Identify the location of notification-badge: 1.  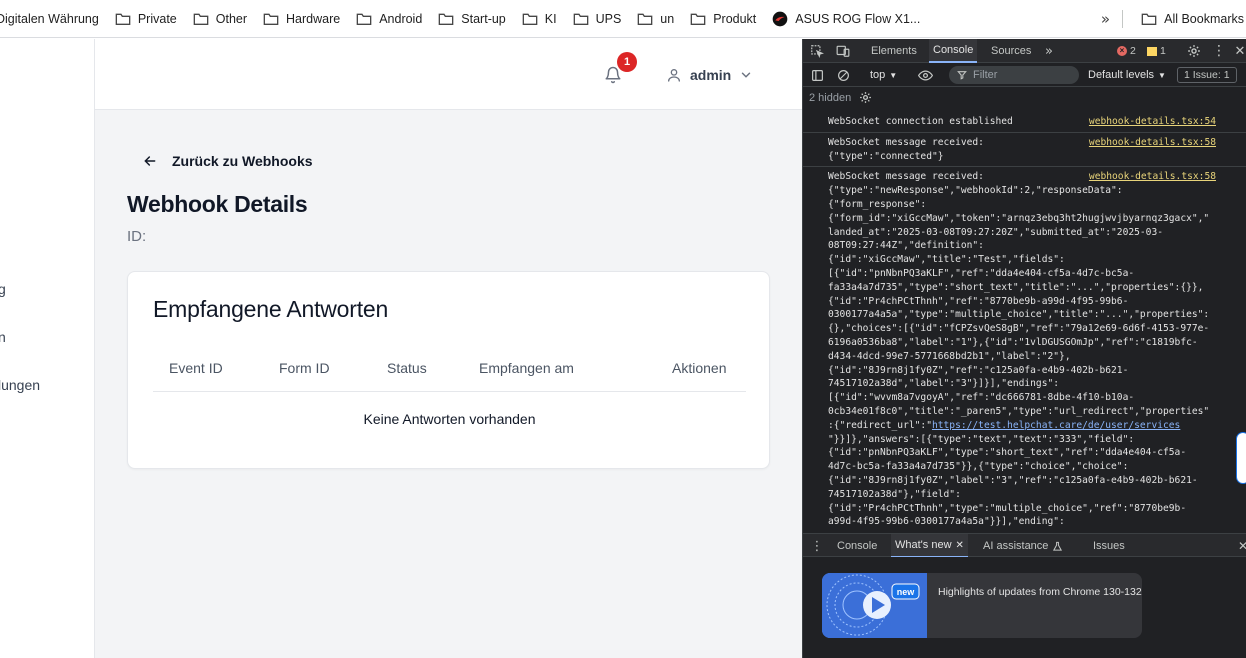
(627, 62).